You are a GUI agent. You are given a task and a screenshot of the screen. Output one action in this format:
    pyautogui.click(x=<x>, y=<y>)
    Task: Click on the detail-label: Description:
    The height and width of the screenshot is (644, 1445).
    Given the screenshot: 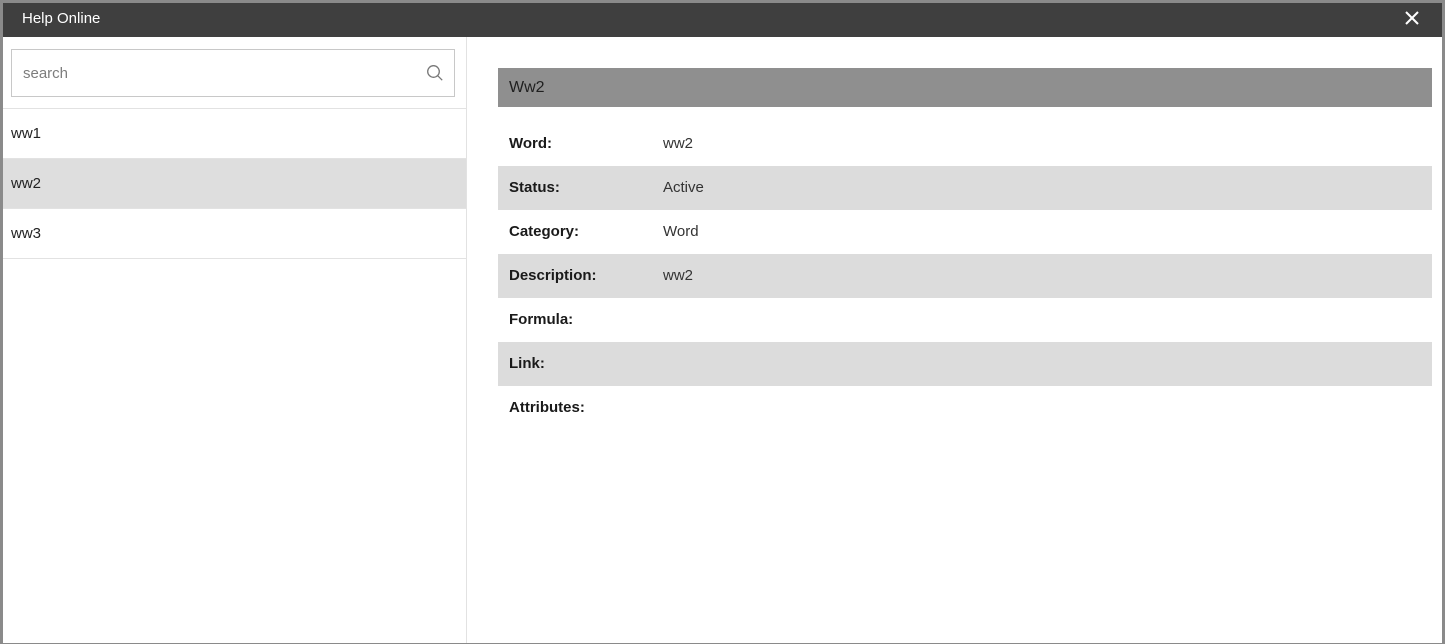 What is the action you would take?
    pyautogui.click(x=553, y=275)
    